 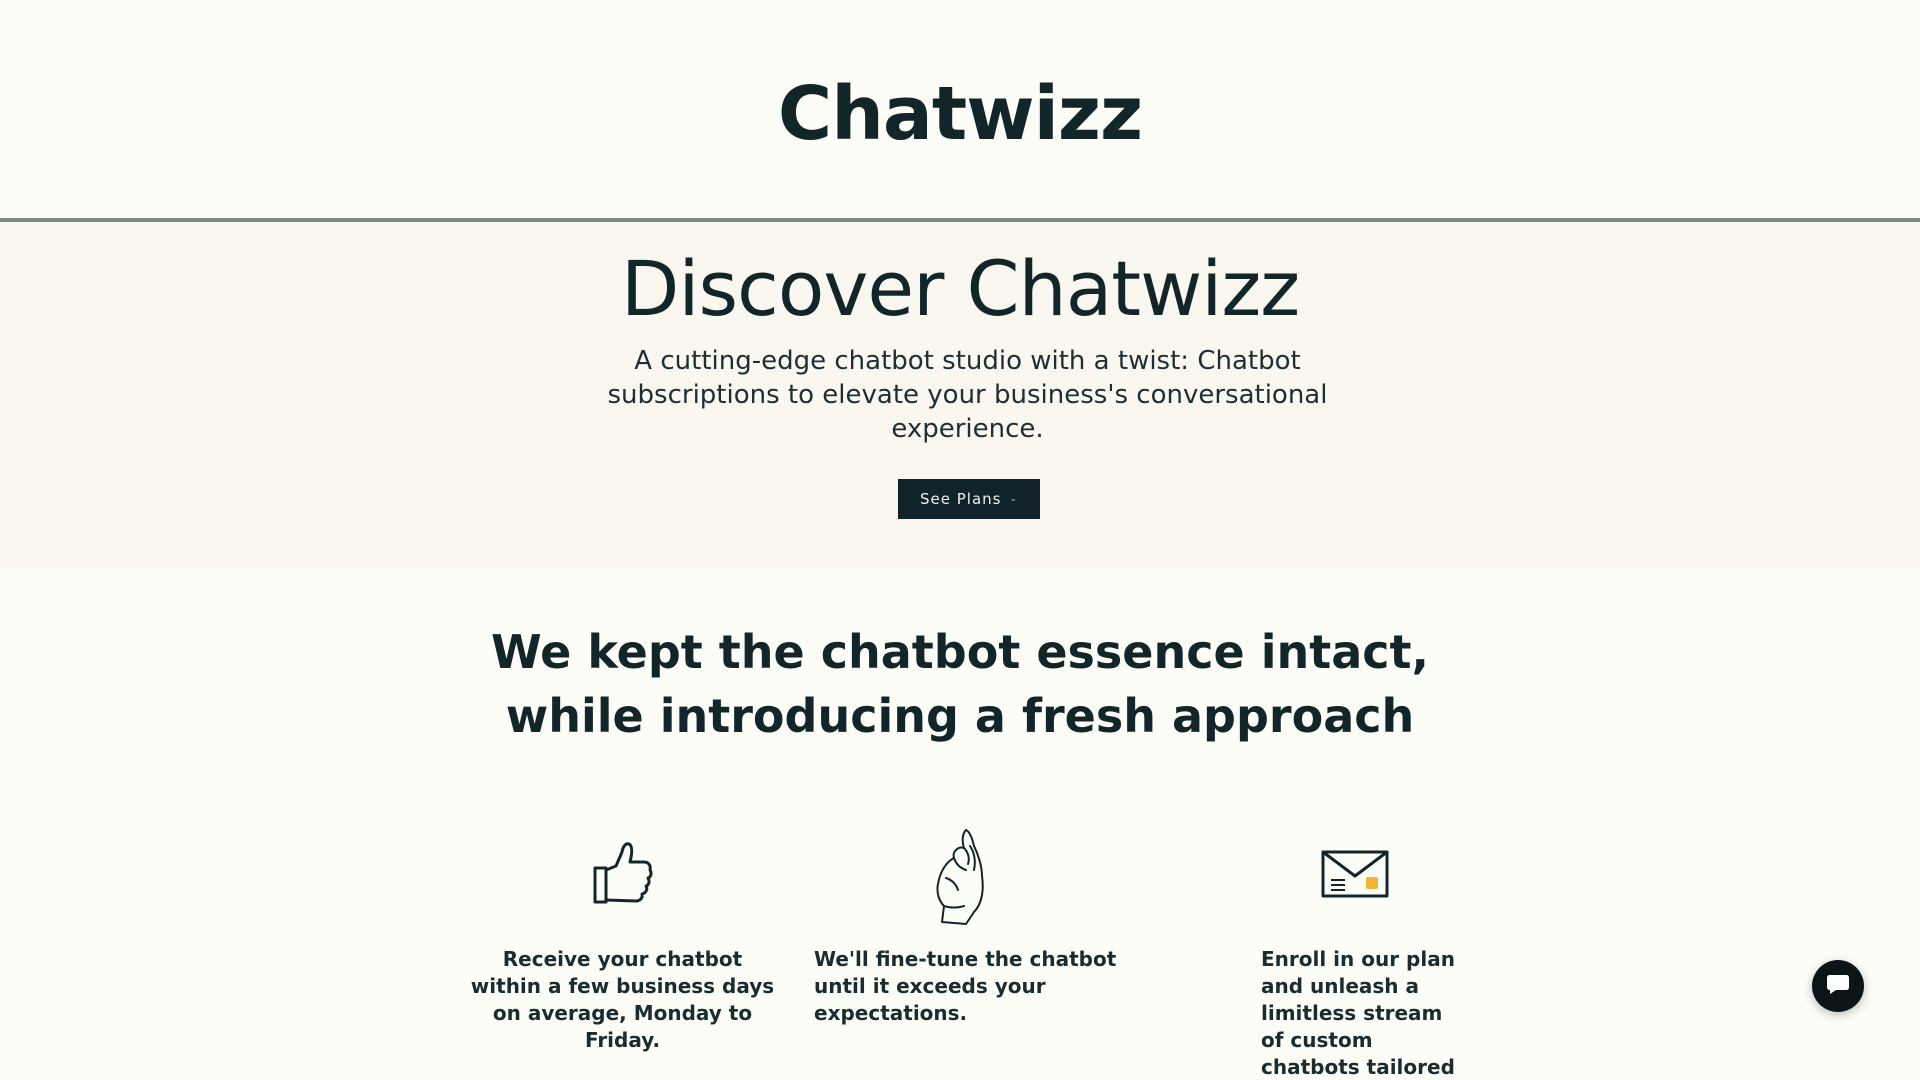 I want to click on chat-bubble-icon, so click(x=1838, y=986).